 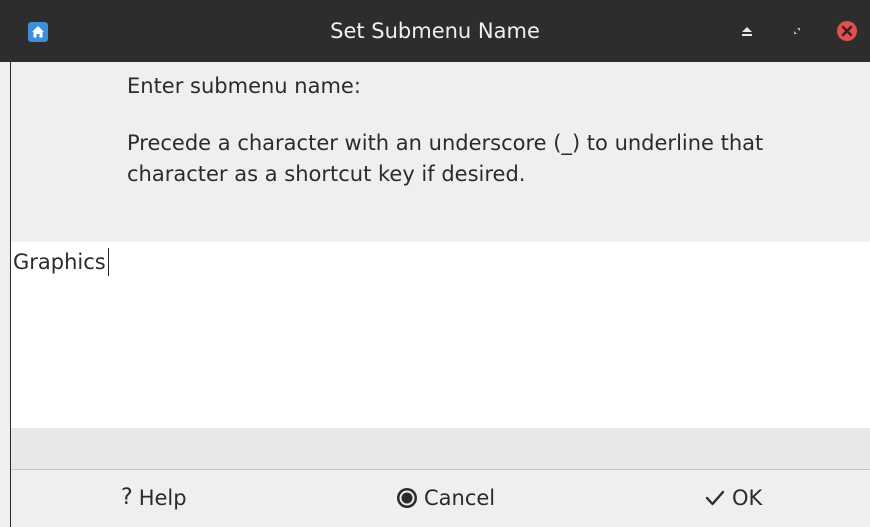 I want to click on shade-icon, so click(x=747, y=31).